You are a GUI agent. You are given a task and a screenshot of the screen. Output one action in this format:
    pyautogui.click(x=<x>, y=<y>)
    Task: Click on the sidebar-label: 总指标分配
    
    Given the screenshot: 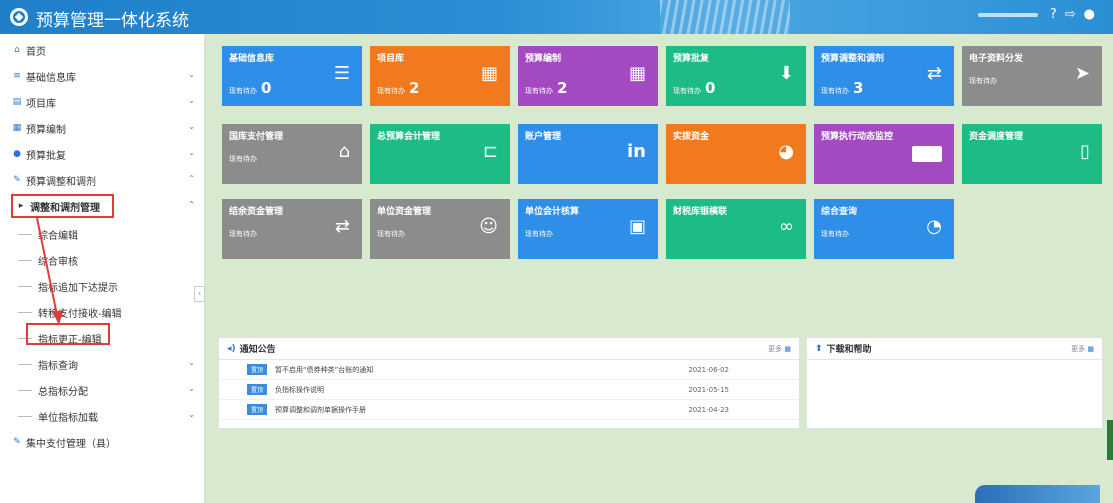 What is the action you would take?
    pyautogui.click(x=63, y=392)
    